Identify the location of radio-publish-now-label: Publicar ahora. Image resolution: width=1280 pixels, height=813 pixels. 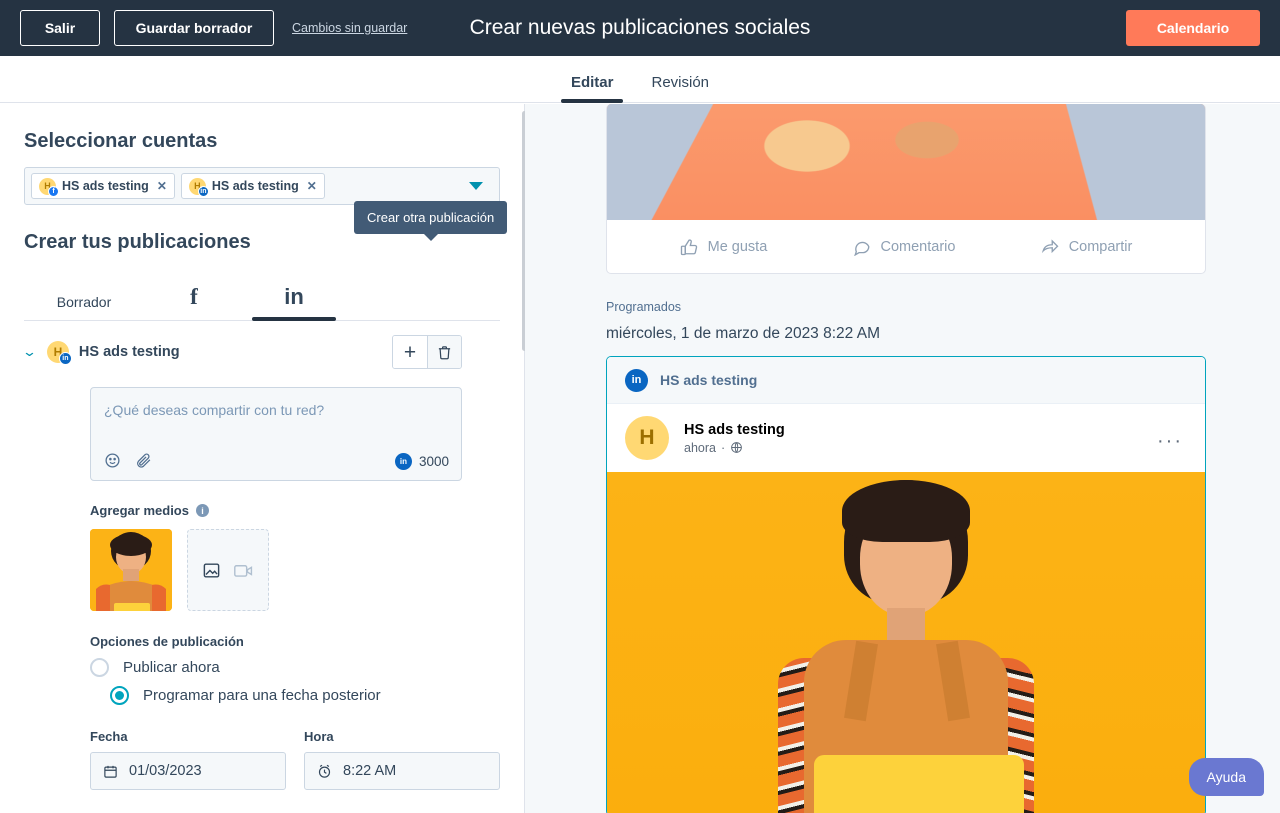
(171, 667).